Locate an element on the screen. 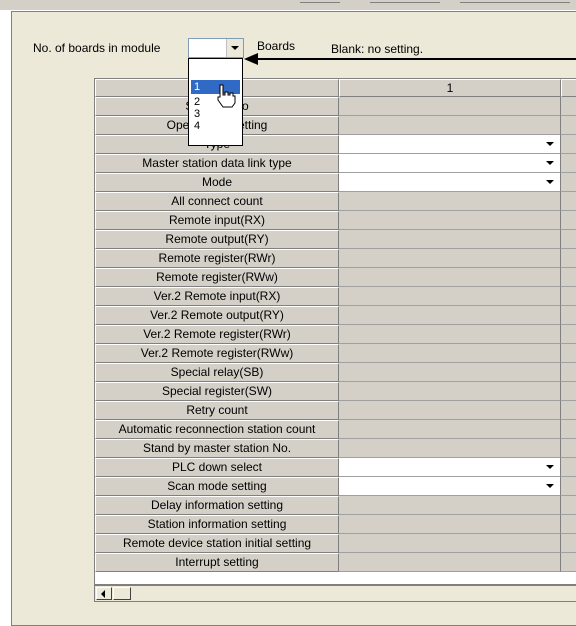 This screenshot has width=576, height=626. scroll-left-button is located at coordinates (104, 593).